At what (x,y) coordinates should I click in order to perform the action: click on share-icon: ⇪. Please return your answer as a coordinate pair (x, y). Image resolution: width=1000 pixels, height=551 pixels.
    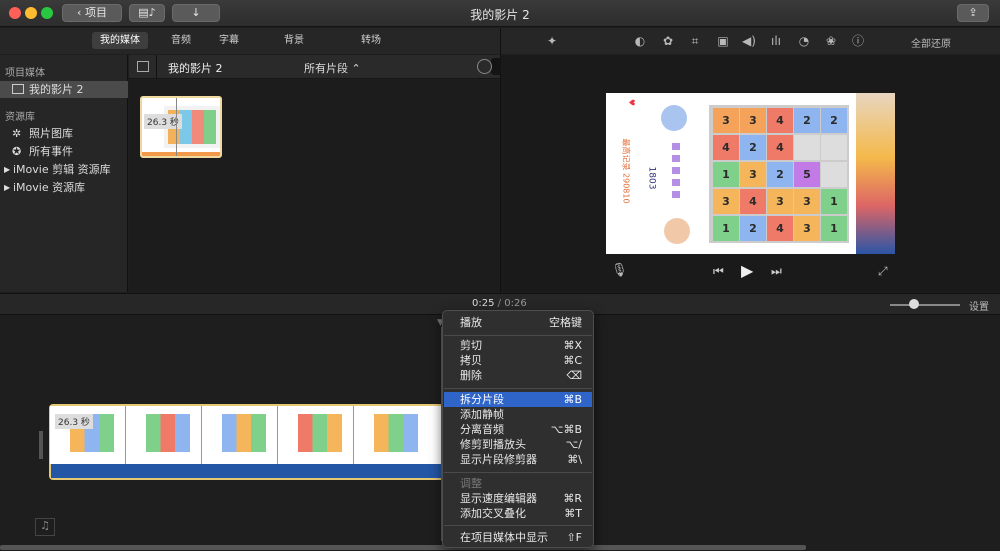
    Looking at the image, I should click on (973, 12).